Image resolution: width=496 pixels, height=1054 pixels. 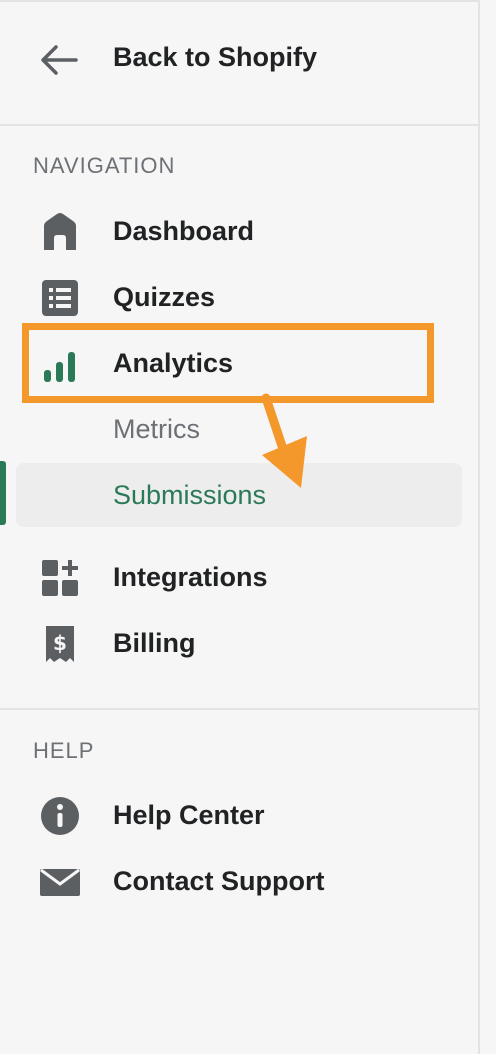 What do you see at coordinates (60, 578) in the screenshot?
I see `apps-add-icon` at bounding box center [60, 578].